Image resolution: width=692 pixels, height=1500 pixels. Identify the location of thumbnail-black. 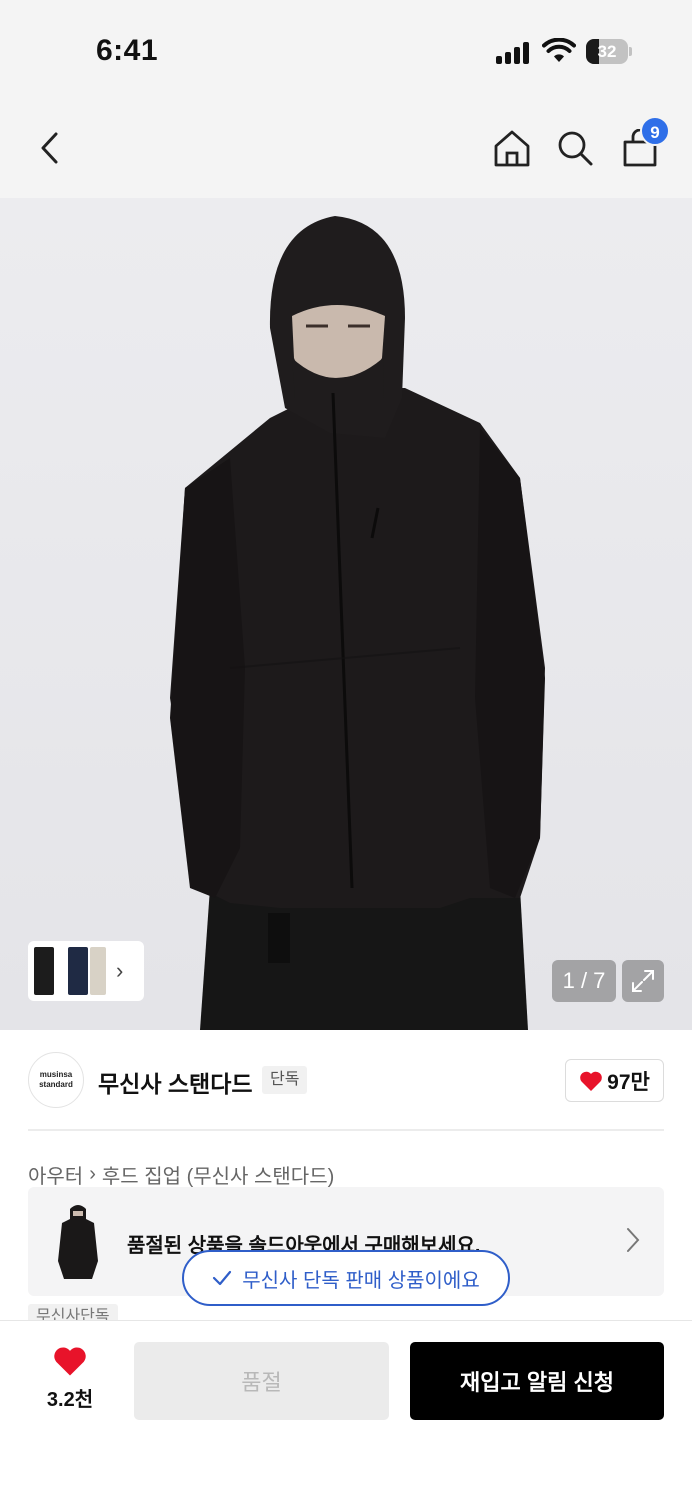
(44, 971).